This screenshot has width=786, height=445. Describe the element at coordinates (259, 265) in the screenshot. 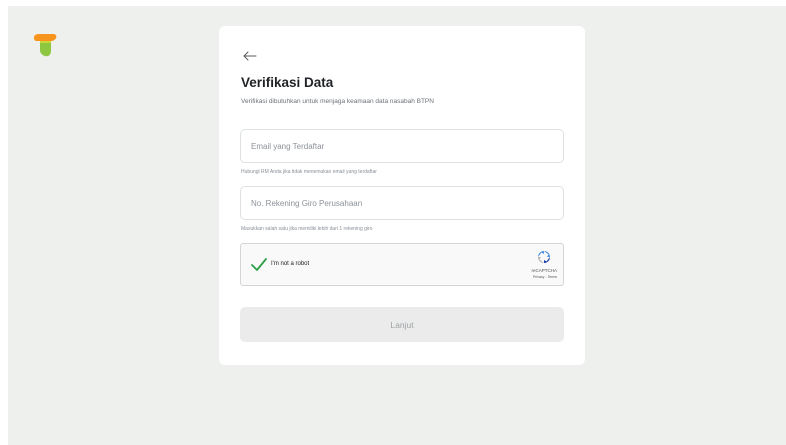

I see `captcha-checkmark-icon` at that location.